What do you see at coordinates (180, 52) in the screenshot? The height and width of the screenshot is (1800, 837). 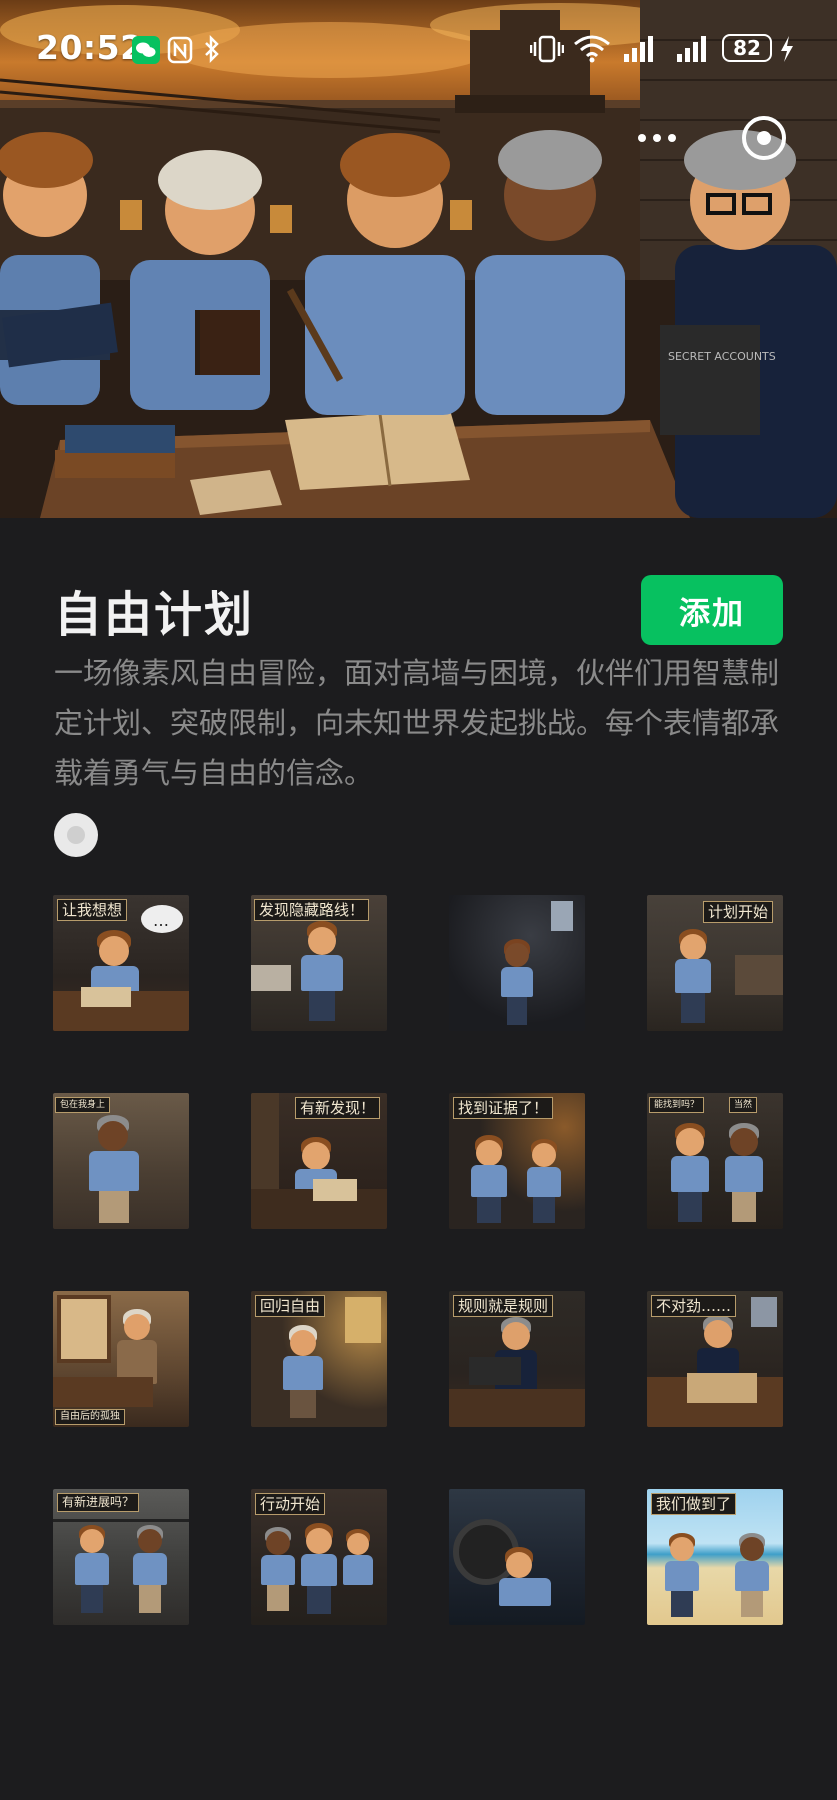 I see `nfc-icon` at bounding box center [180, 52].